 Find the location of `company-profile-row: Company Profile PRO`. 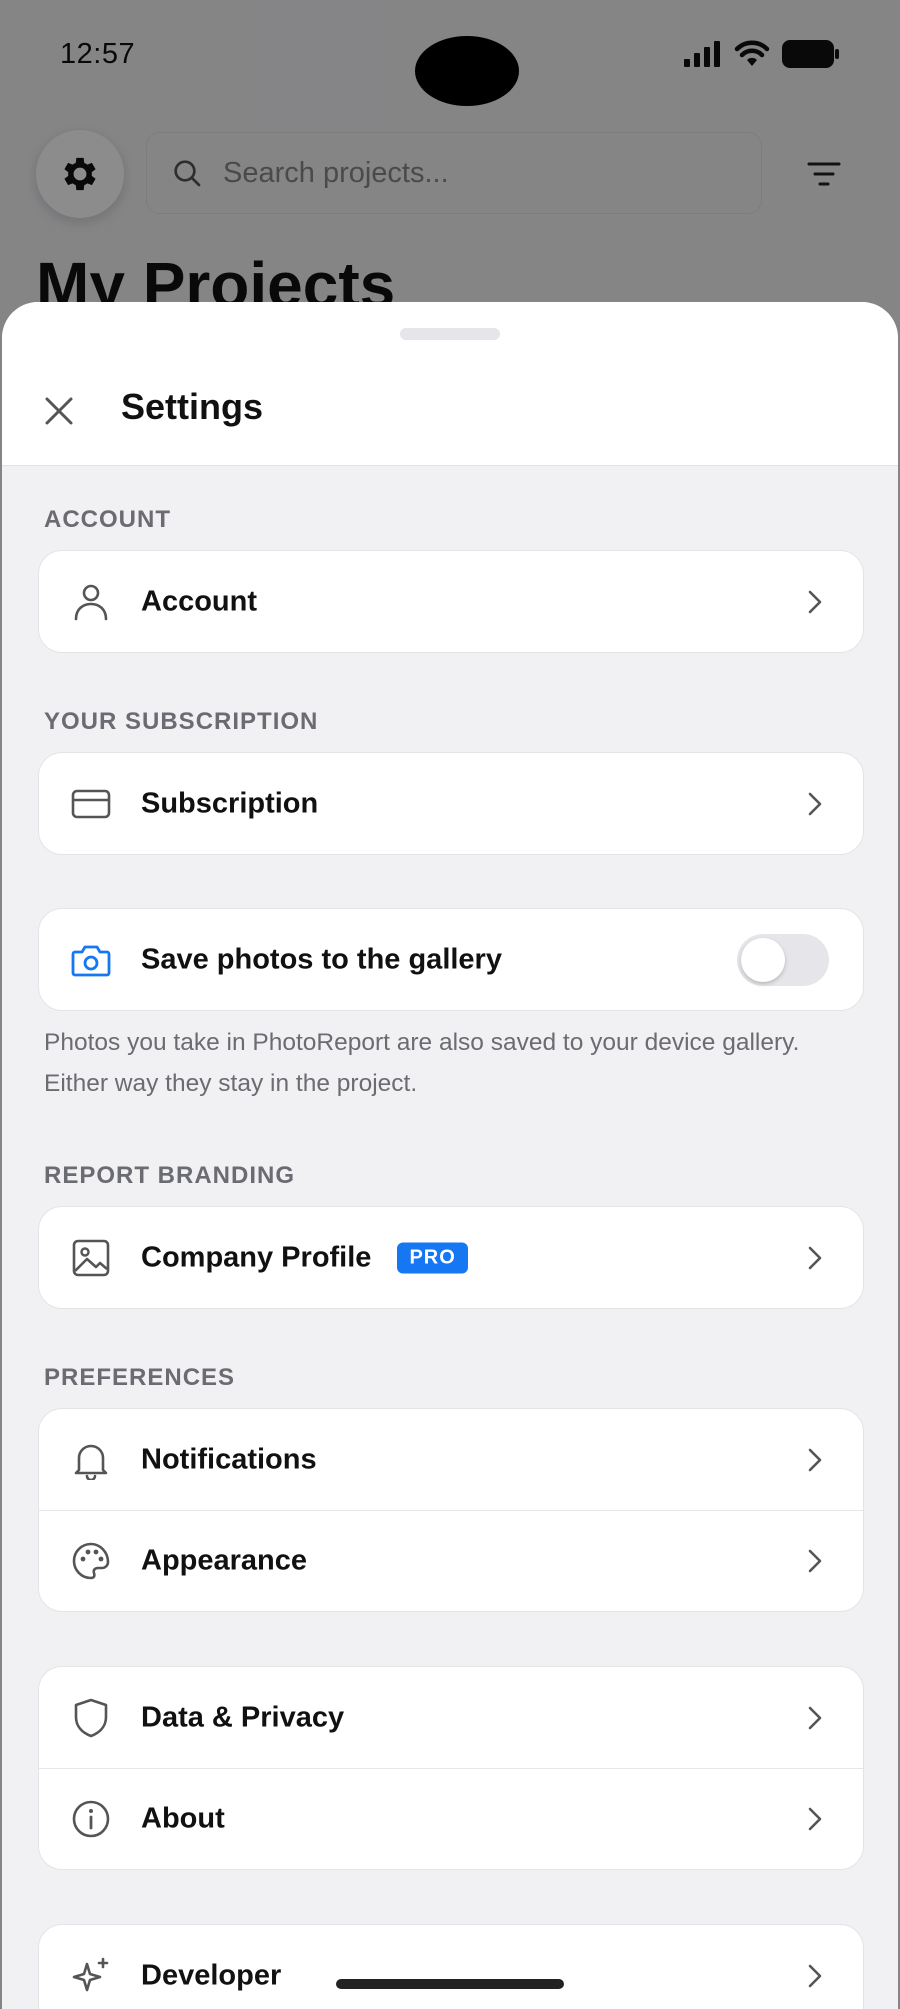

company-profile-row: Company Profile PRO is located at coordinates (451, 1257).